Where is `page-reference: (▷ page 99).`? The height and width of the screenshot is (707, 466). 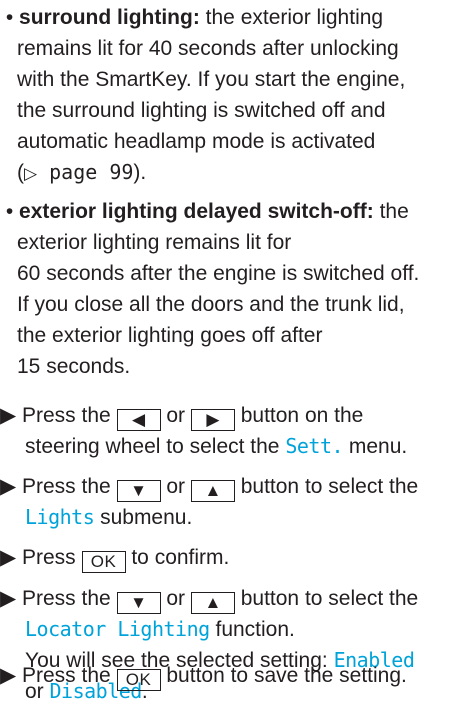 page-reference: (▷ page 99). is located at coordinates (82, 172).